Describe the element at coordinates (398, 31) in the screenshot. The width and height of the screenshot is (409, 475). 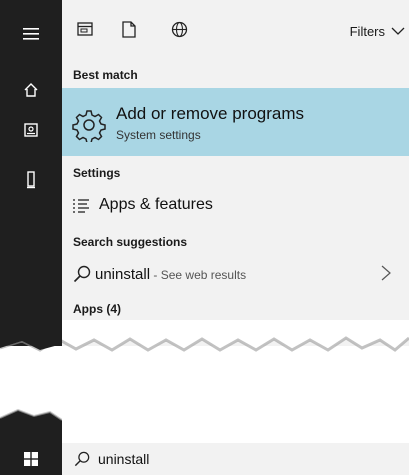
I see `chevron-down-icon` at that location.